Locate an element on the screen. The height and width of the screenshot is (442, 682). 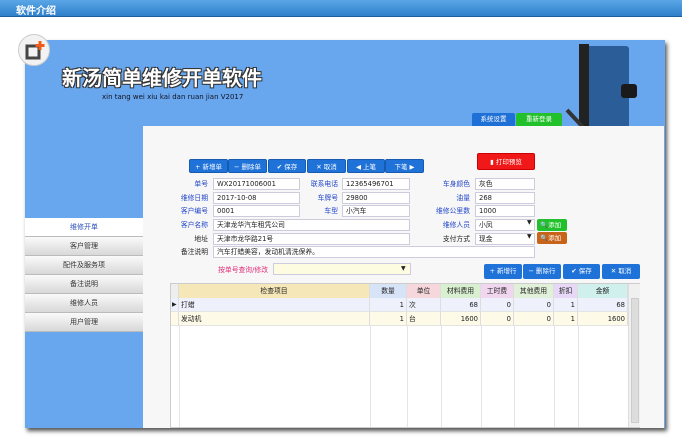
add-repairer-button: 🔍添加 is located at coordinates (552, 225).